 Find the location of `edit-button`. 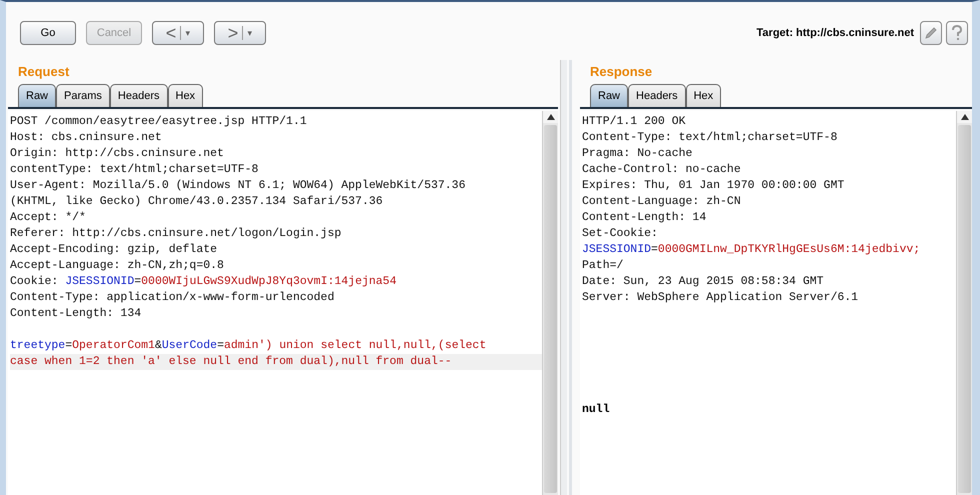

edit-button is located at coordinates (931, 33).